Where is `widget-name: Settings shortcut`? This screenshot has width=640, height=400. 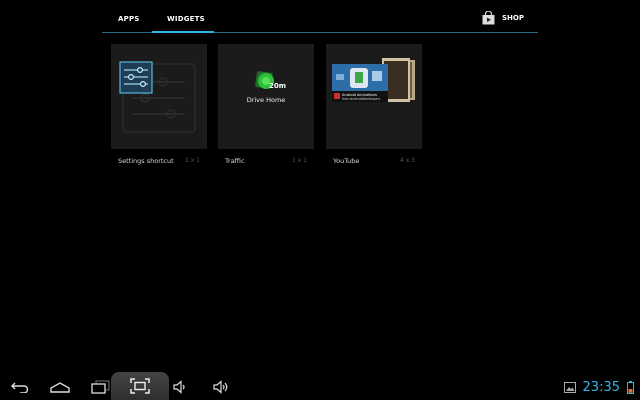 widget-name: Settings shortcut is located at coordinates (146, 161).